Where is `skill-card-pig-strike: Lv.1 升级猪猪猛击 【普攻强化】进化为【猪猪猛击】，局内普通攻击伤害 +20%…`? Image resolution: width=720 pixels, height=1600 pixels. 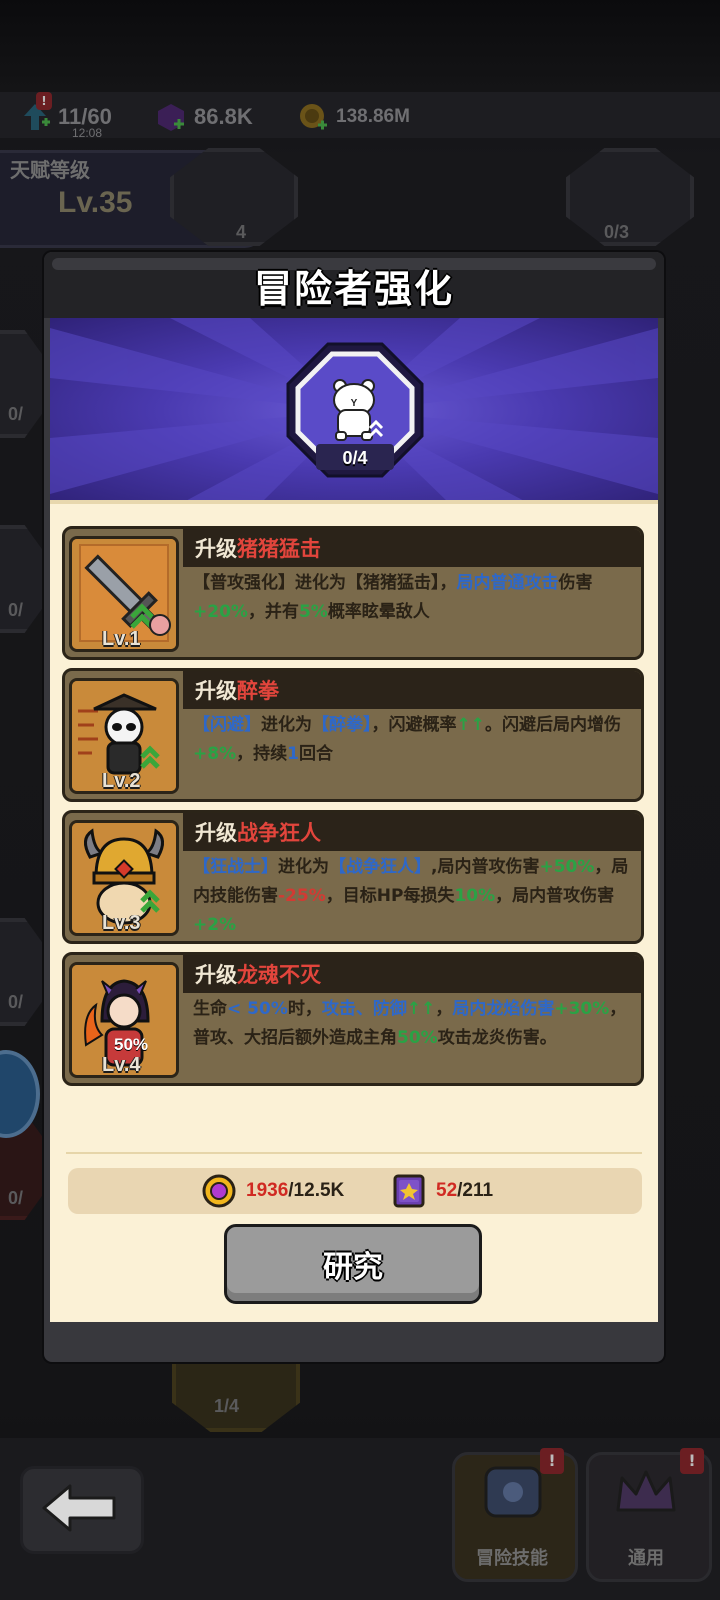 skill-card-pig-strike: Lv.1 升级猪猪猛击 【普攻强化】进化为【猪猪猛击】，局内普通攻击伤害 +20%… is located at coordinates (353, 593).